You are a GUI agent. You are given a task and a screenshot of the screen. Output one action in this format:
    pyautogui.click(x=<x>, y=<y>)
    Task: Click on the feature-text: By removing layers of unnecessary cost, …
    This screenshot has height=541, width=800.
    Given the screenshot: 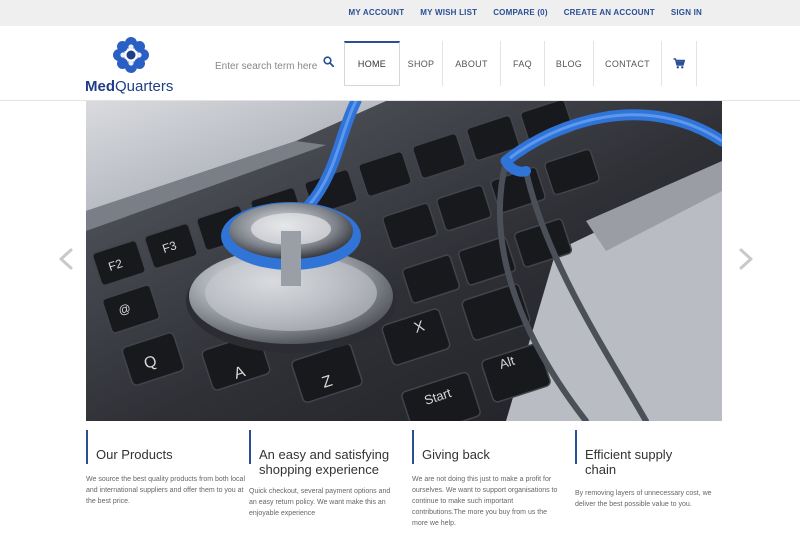 What is the action you would take?
    pyautogui.click(x=643, y=499)
    